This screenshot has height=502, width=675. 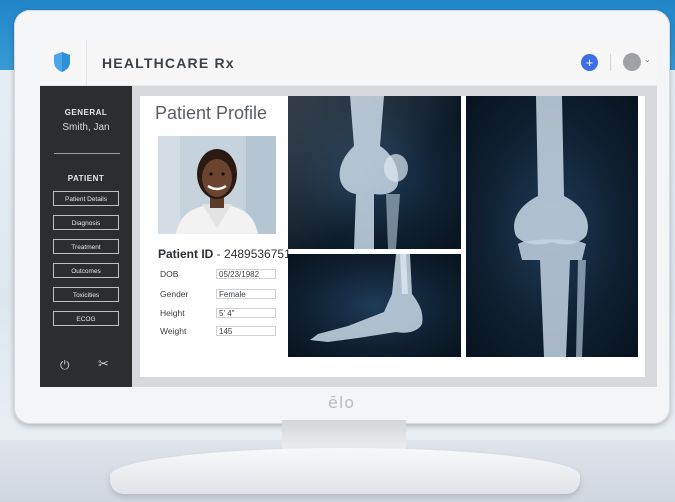 I want to click on add-button: +, so click(x=589, y=62).